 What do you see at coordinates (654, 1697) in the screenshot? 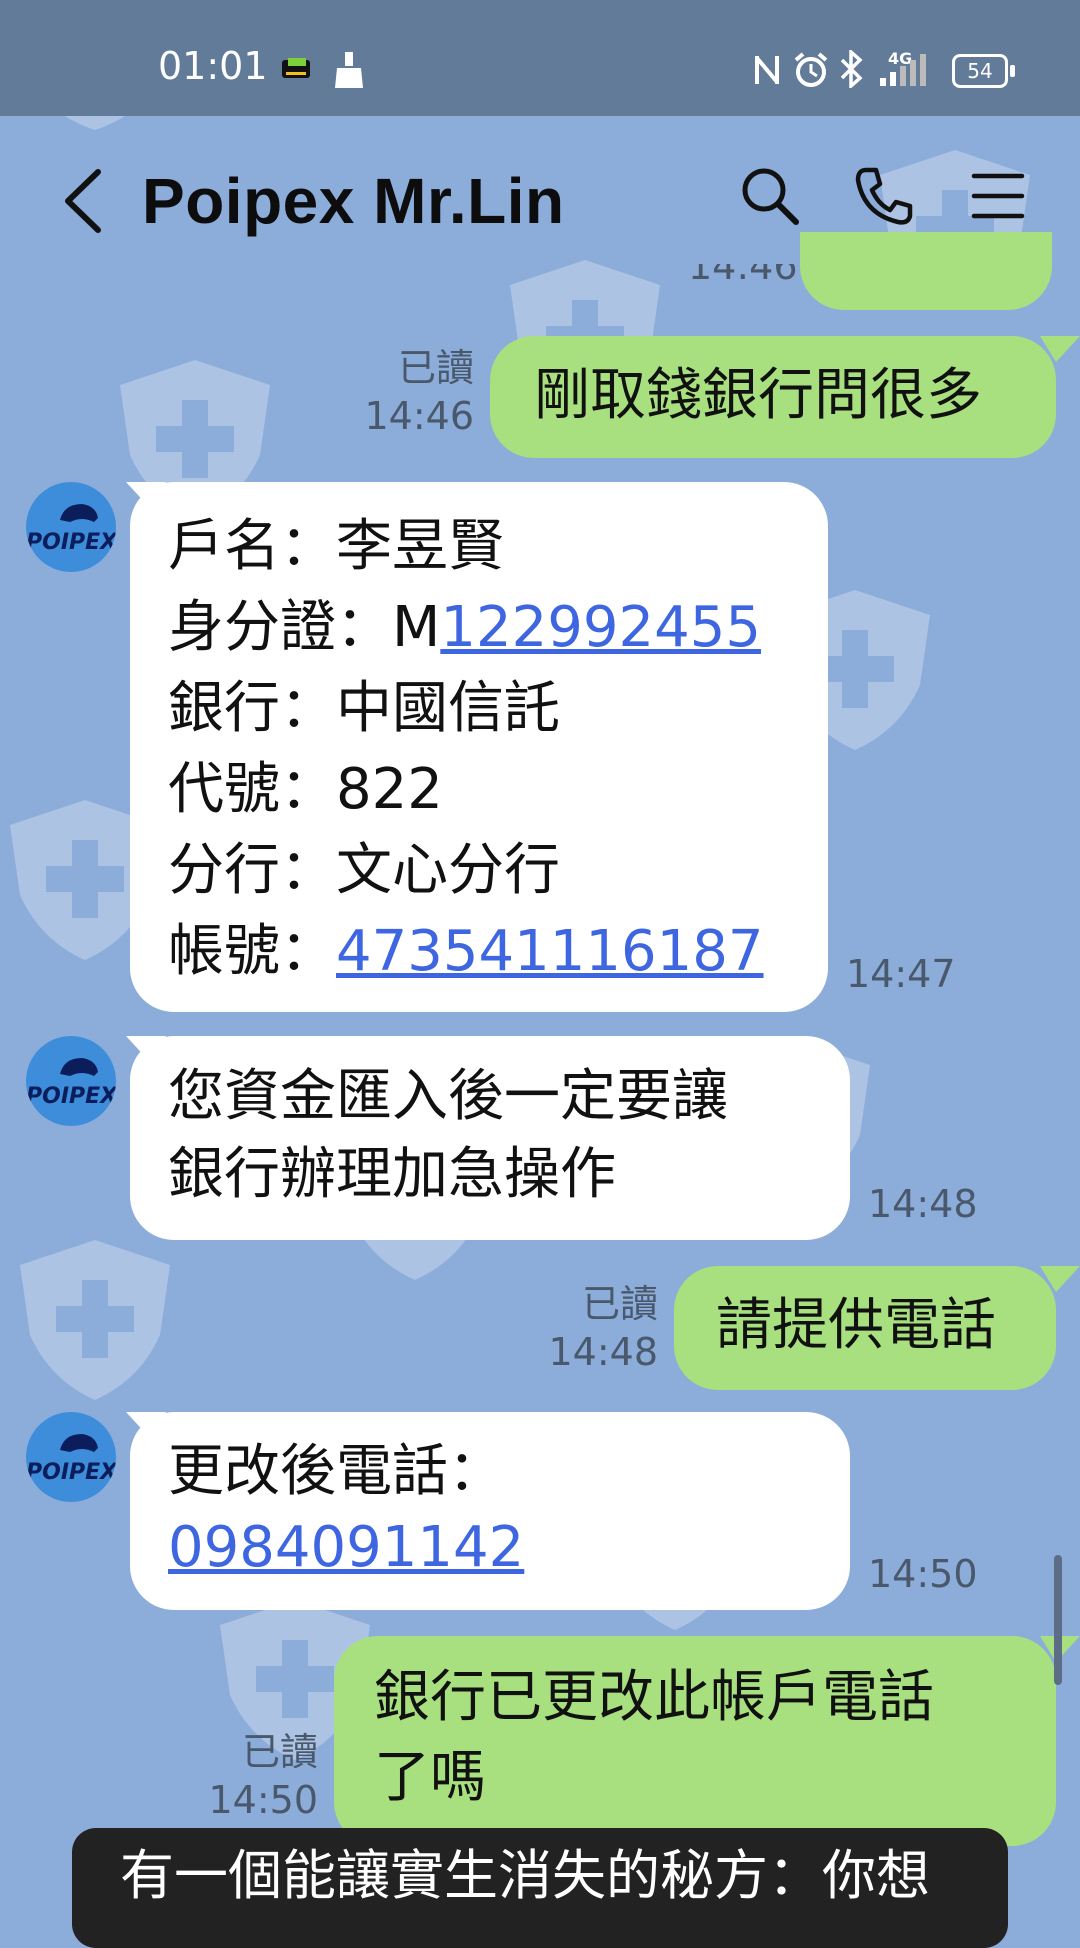
I see `message-text-line: 銀行已更改此帳戶電話` at bounding box center [654, 1697].